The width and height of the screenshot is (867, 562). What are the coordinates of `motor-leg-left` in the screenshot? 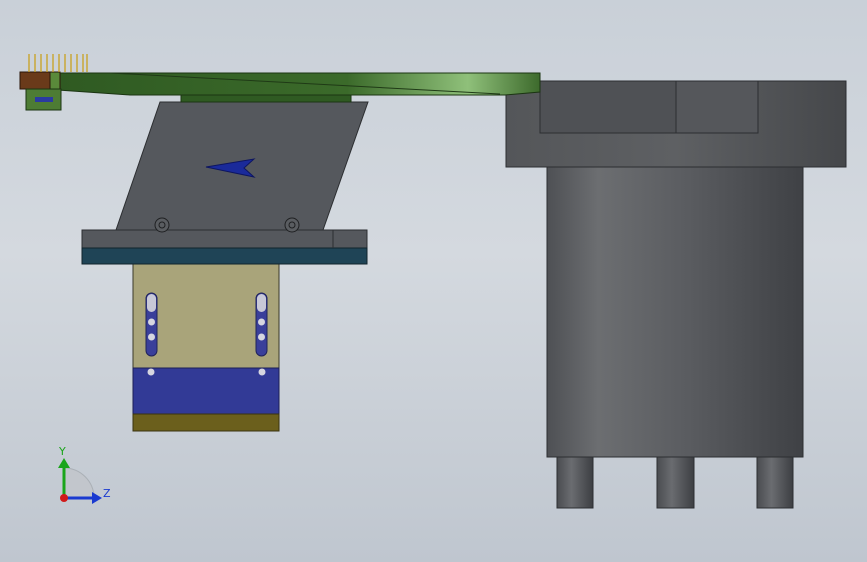 It's located at (575, 482).